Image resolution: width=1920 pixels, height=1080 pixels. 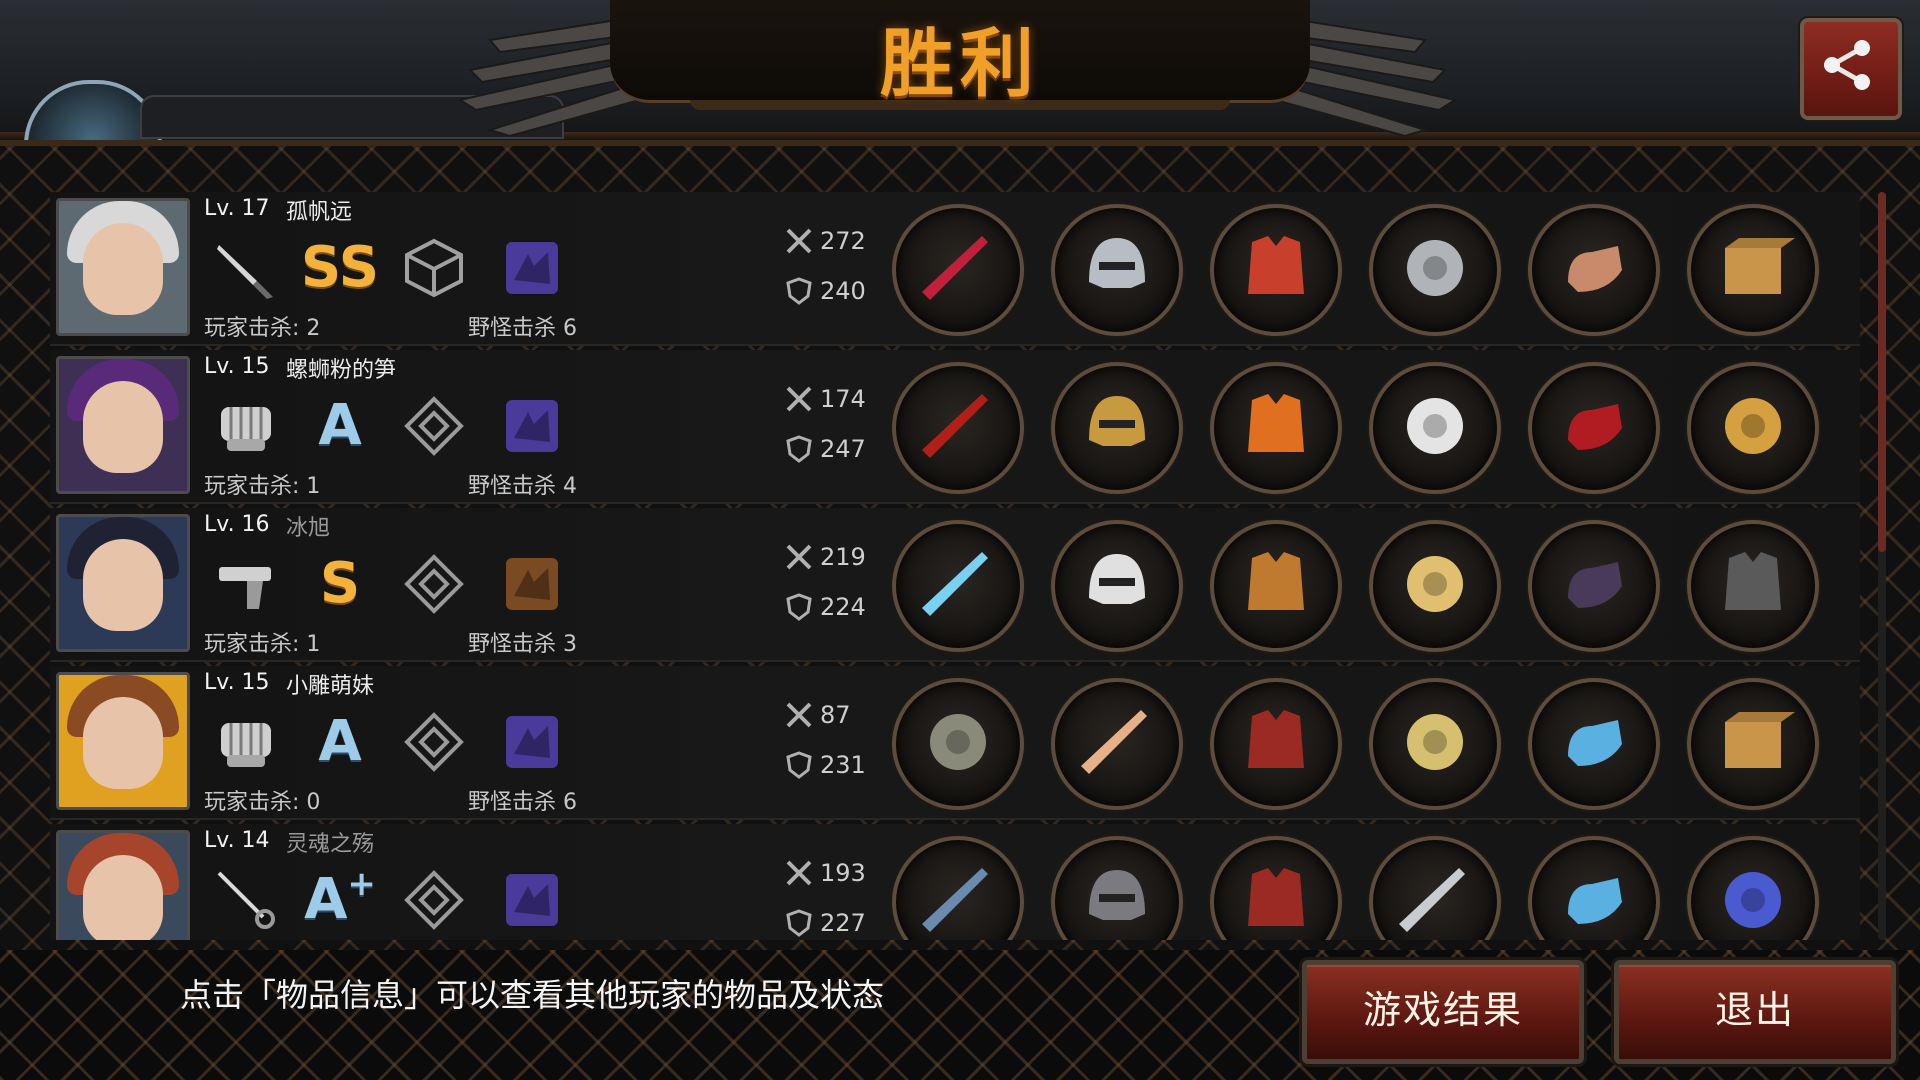 What do you see at coordinates (1755, 1012) in the screenshot?
I see `exit-button: 退出` at bounding box center [1755, 1012].